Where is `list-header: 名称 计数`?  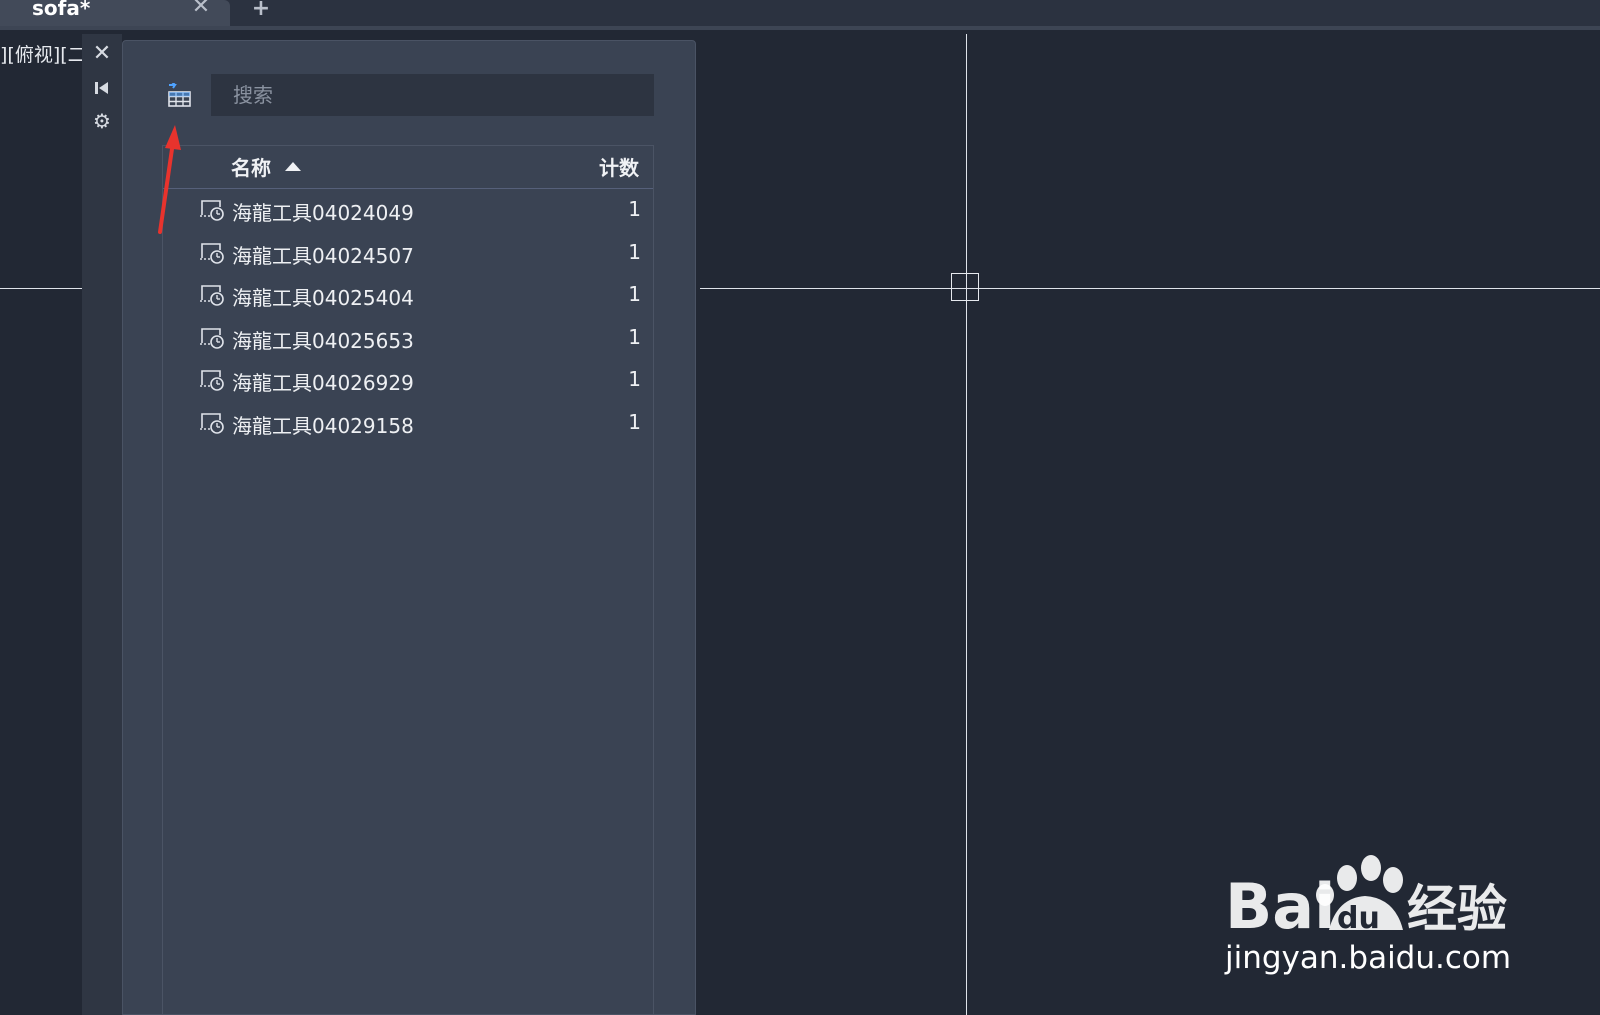 list-header: 名称 计数 is located at coordinates (408, 167).